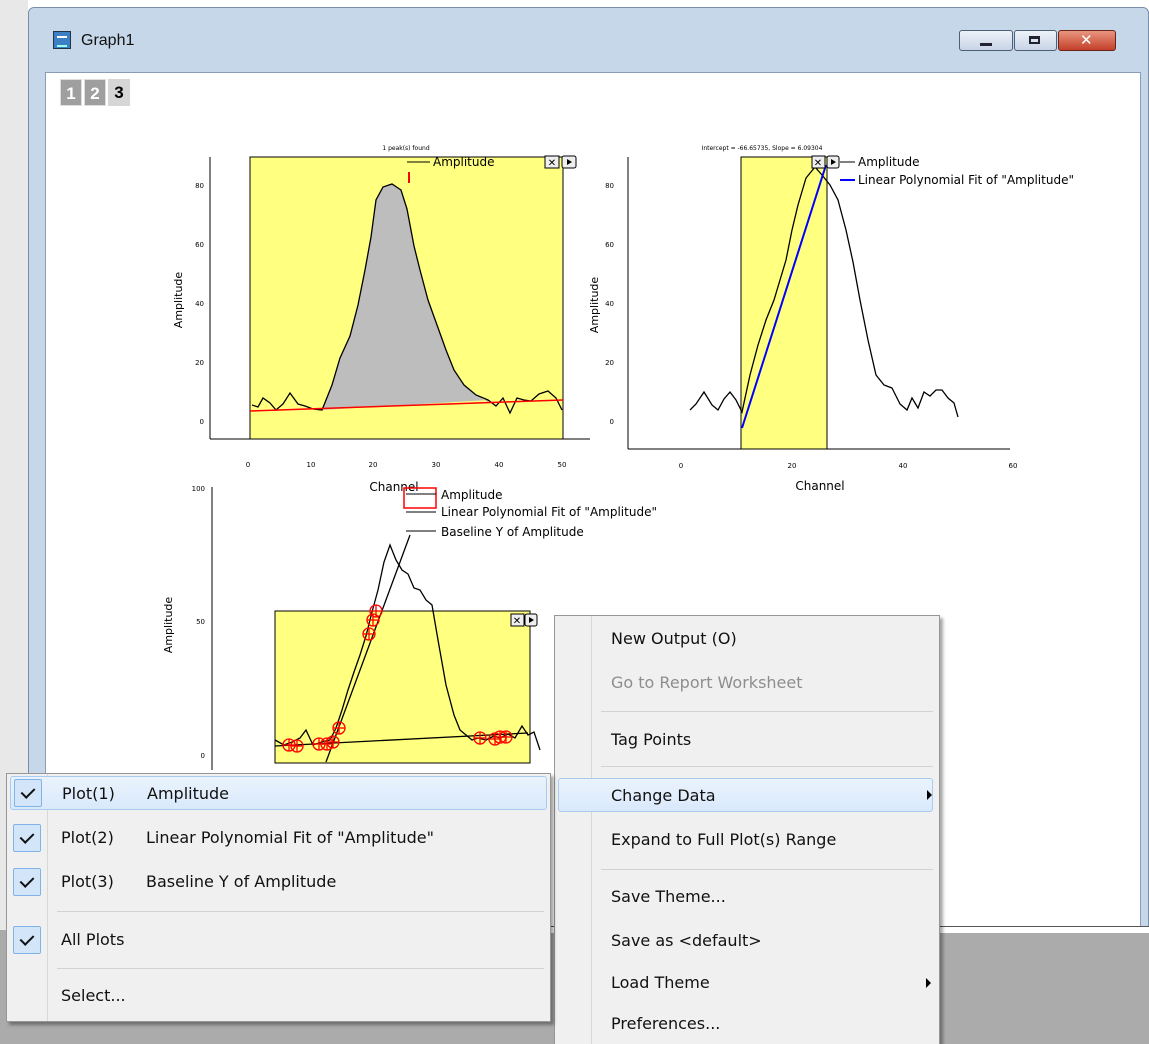  Describe the element at coordinates (199, 304) in the screenshot. I see `graph-1-ytick-40: 40` at that location.